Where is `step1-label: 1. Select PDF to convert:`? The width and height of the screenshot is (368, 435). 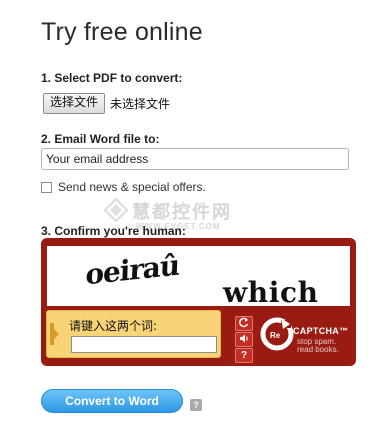
step1-label: 1. Select PDF to convert: is located at coordinates (112, 78).